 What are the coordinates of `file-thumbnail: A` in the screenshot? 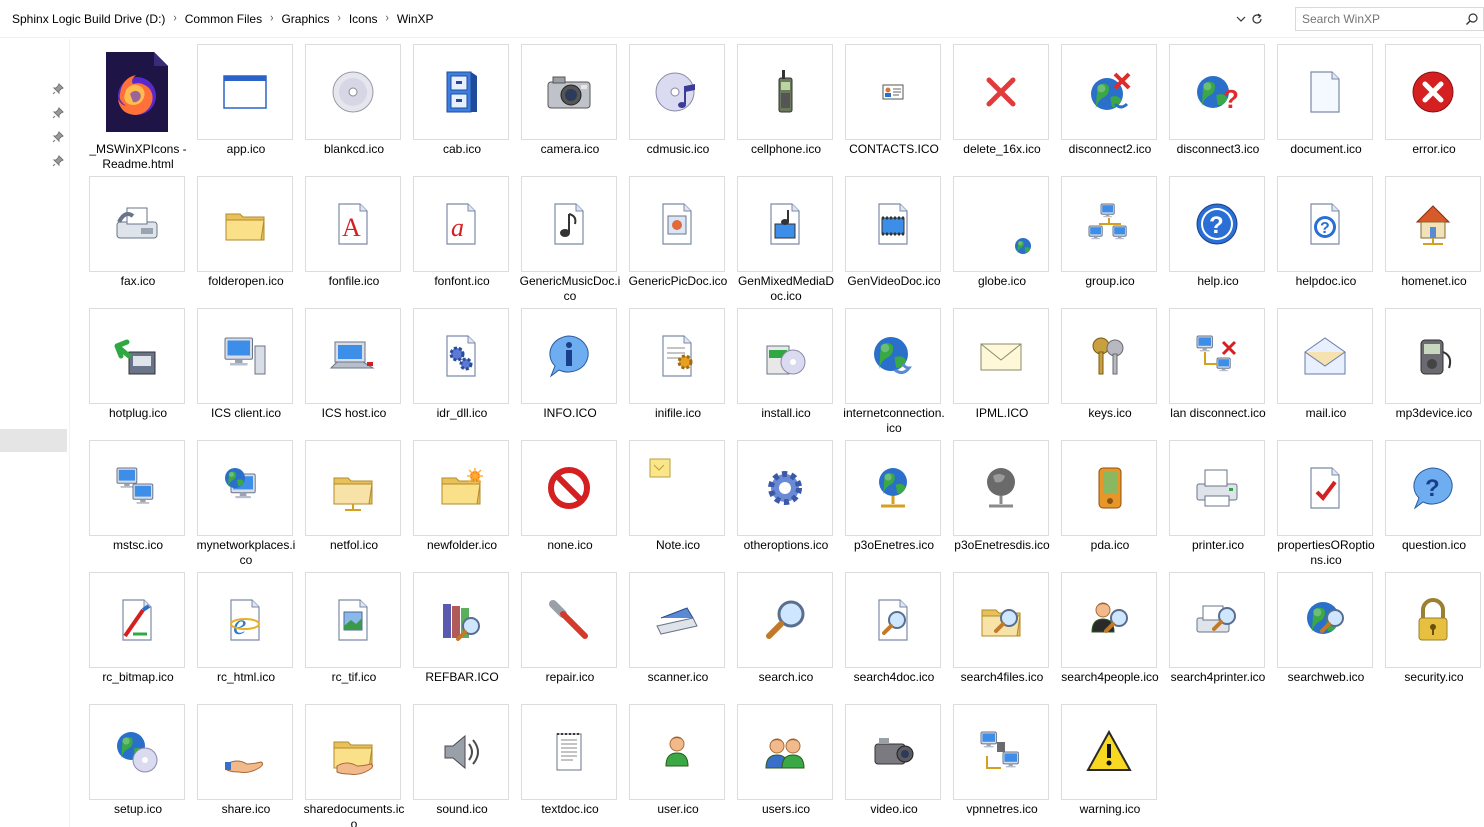 It's located at (353, 224).